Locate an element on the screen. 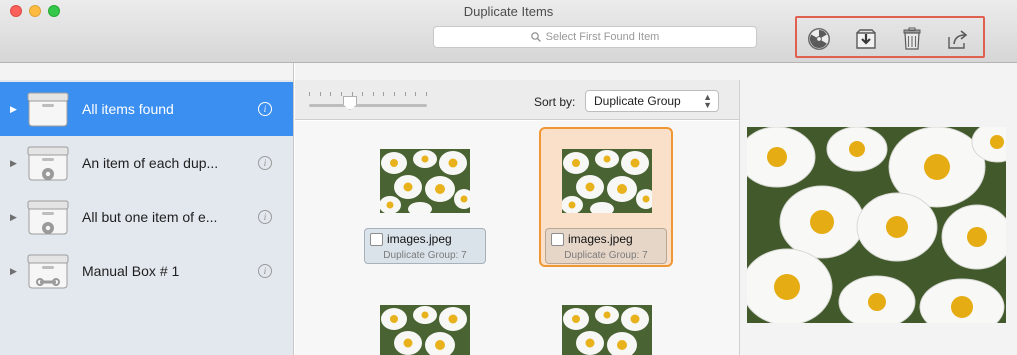  trash-icon is located at coordinates (912, 39).